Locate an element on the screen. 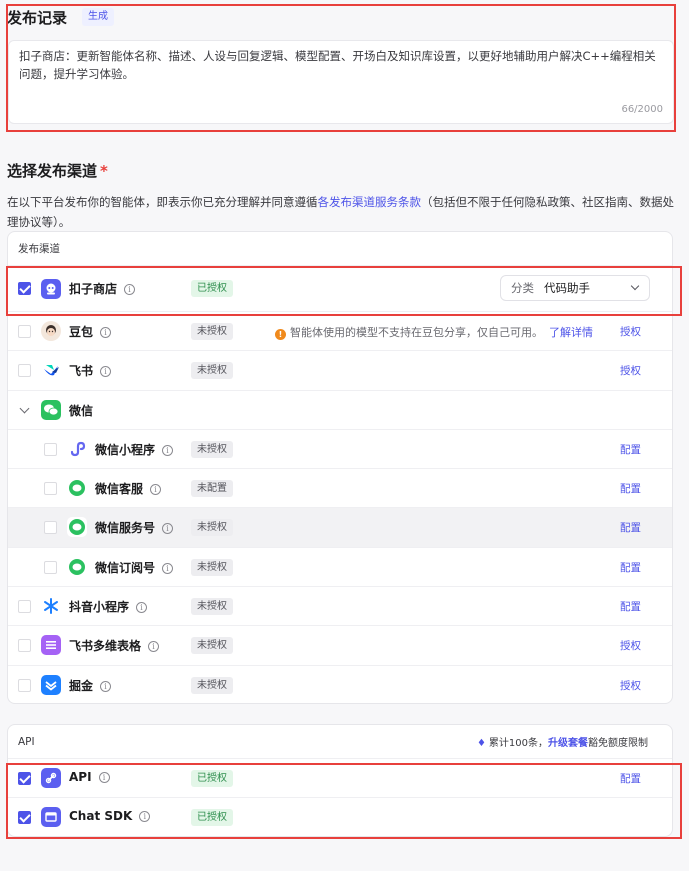  feishu-label: 飞书 is located at coordinates (81, 371).